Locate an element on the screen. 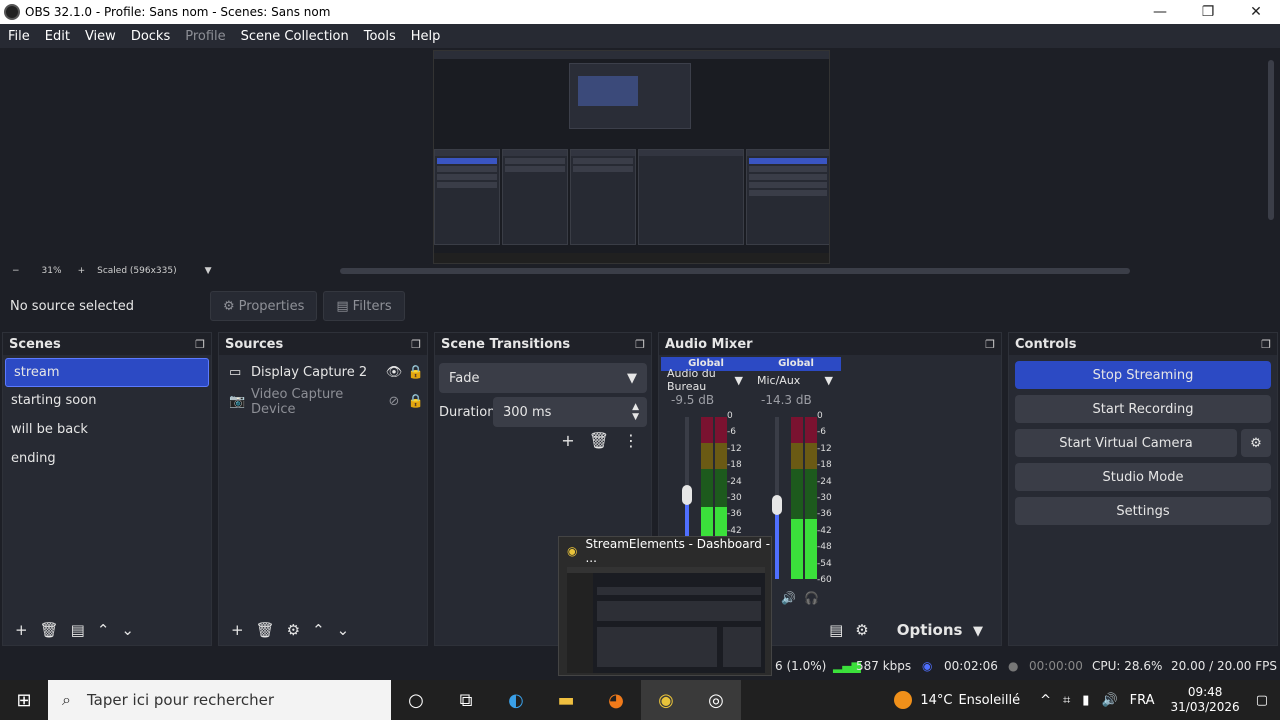  notification-icon: ▢ is located at coordinates (1262, 700).